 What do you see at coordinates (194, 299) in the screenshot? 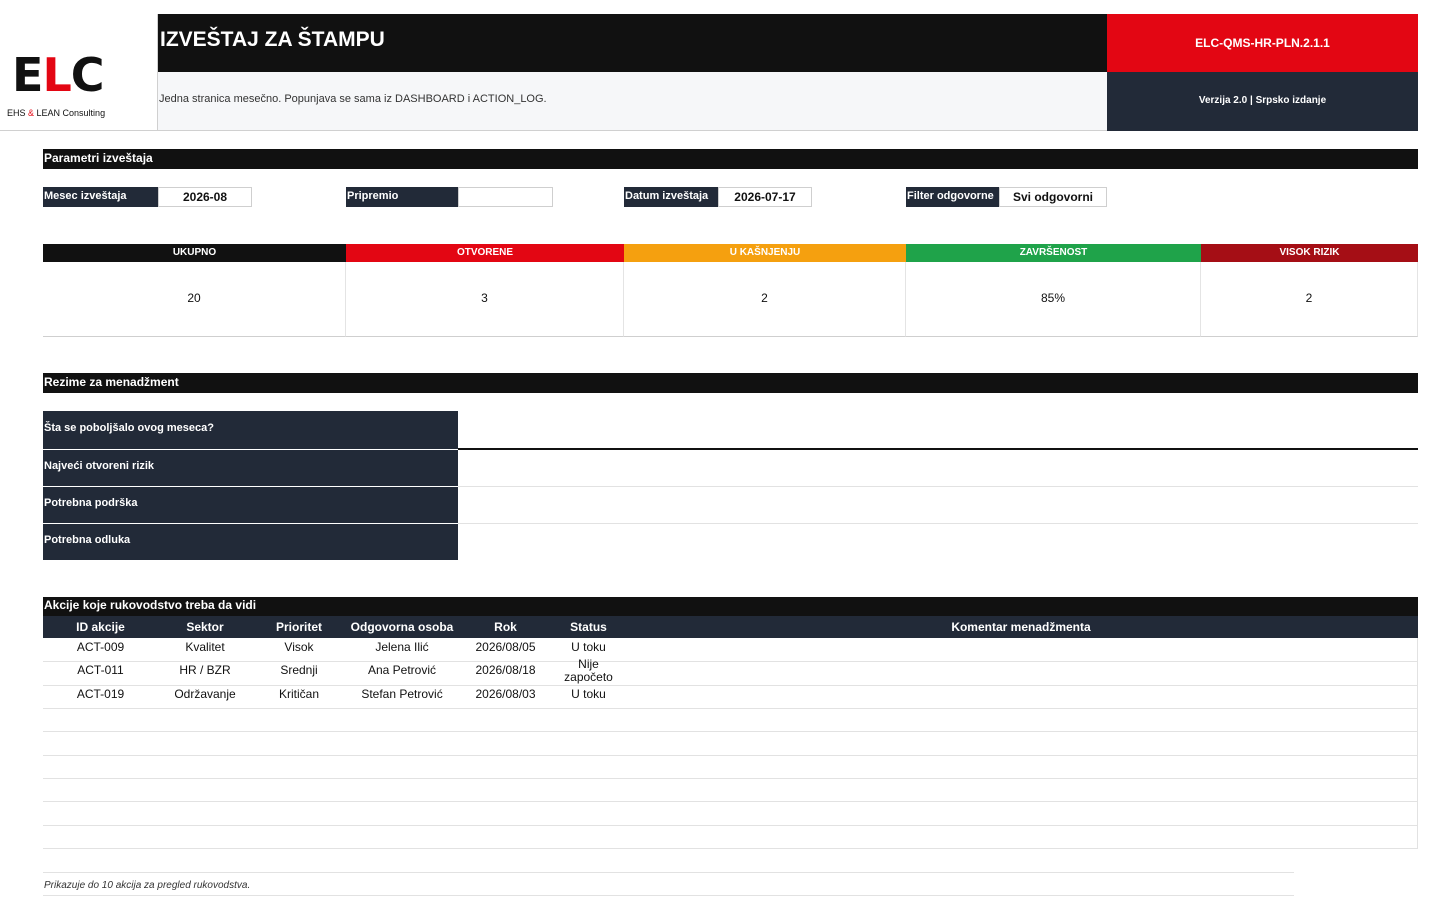
I see `kpi-total-value: 20` at bounding box center [194, 299].